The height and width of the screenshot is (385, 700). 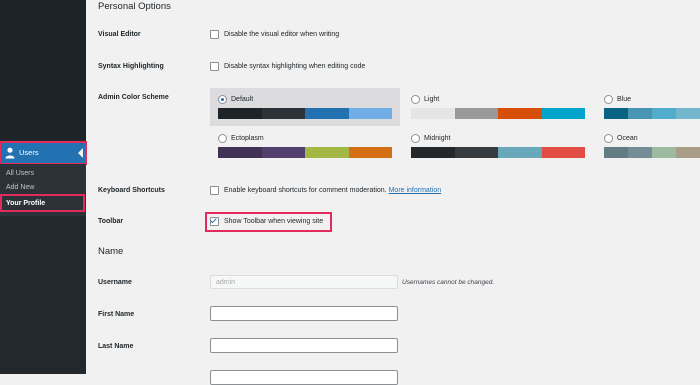 What do you see at coordinates (415, 99) in the screenshot?
I see `scheme-light-radio` at bounding box center [415, 99].